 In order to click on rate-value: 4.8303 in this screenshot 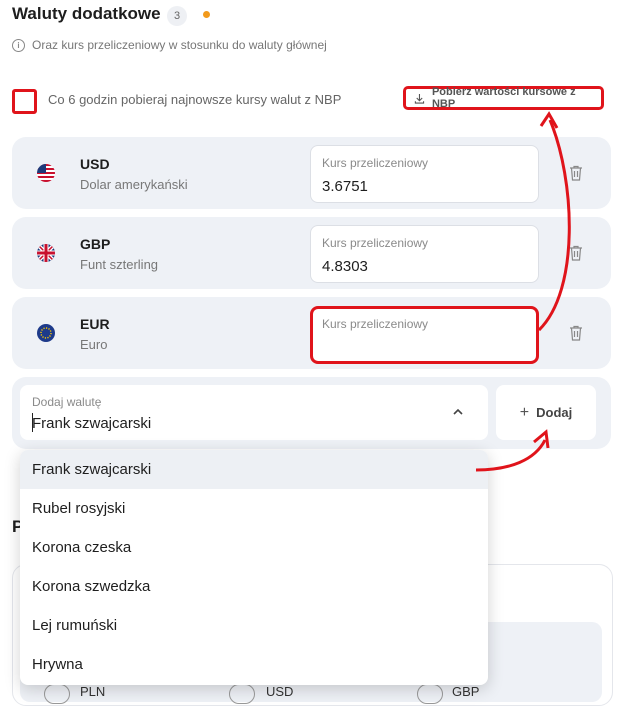, I will do `click(345, 266)`.